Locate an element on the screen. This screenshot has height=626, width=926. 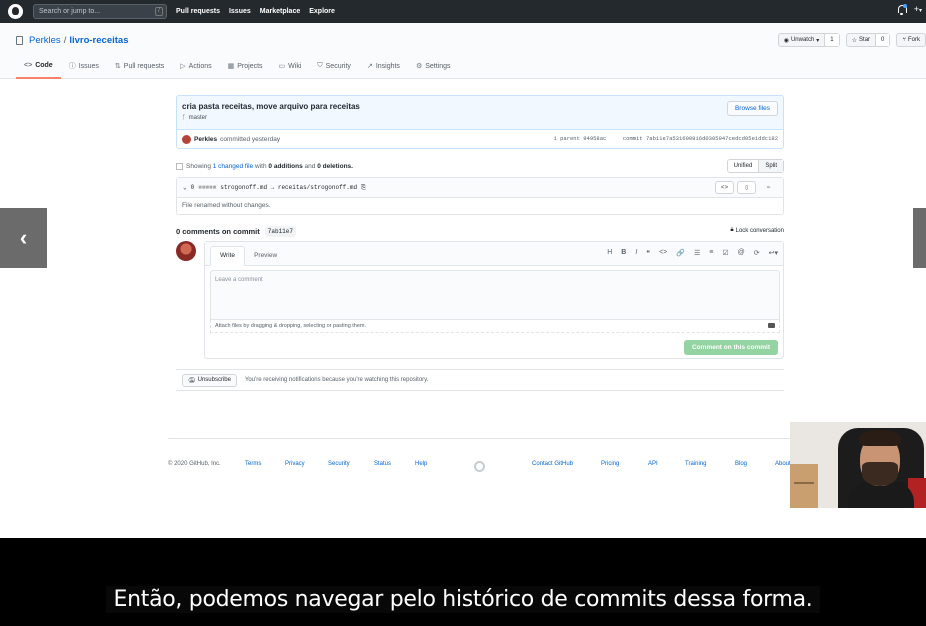
tab-preview: Preview is located at coordinates (265, 256).